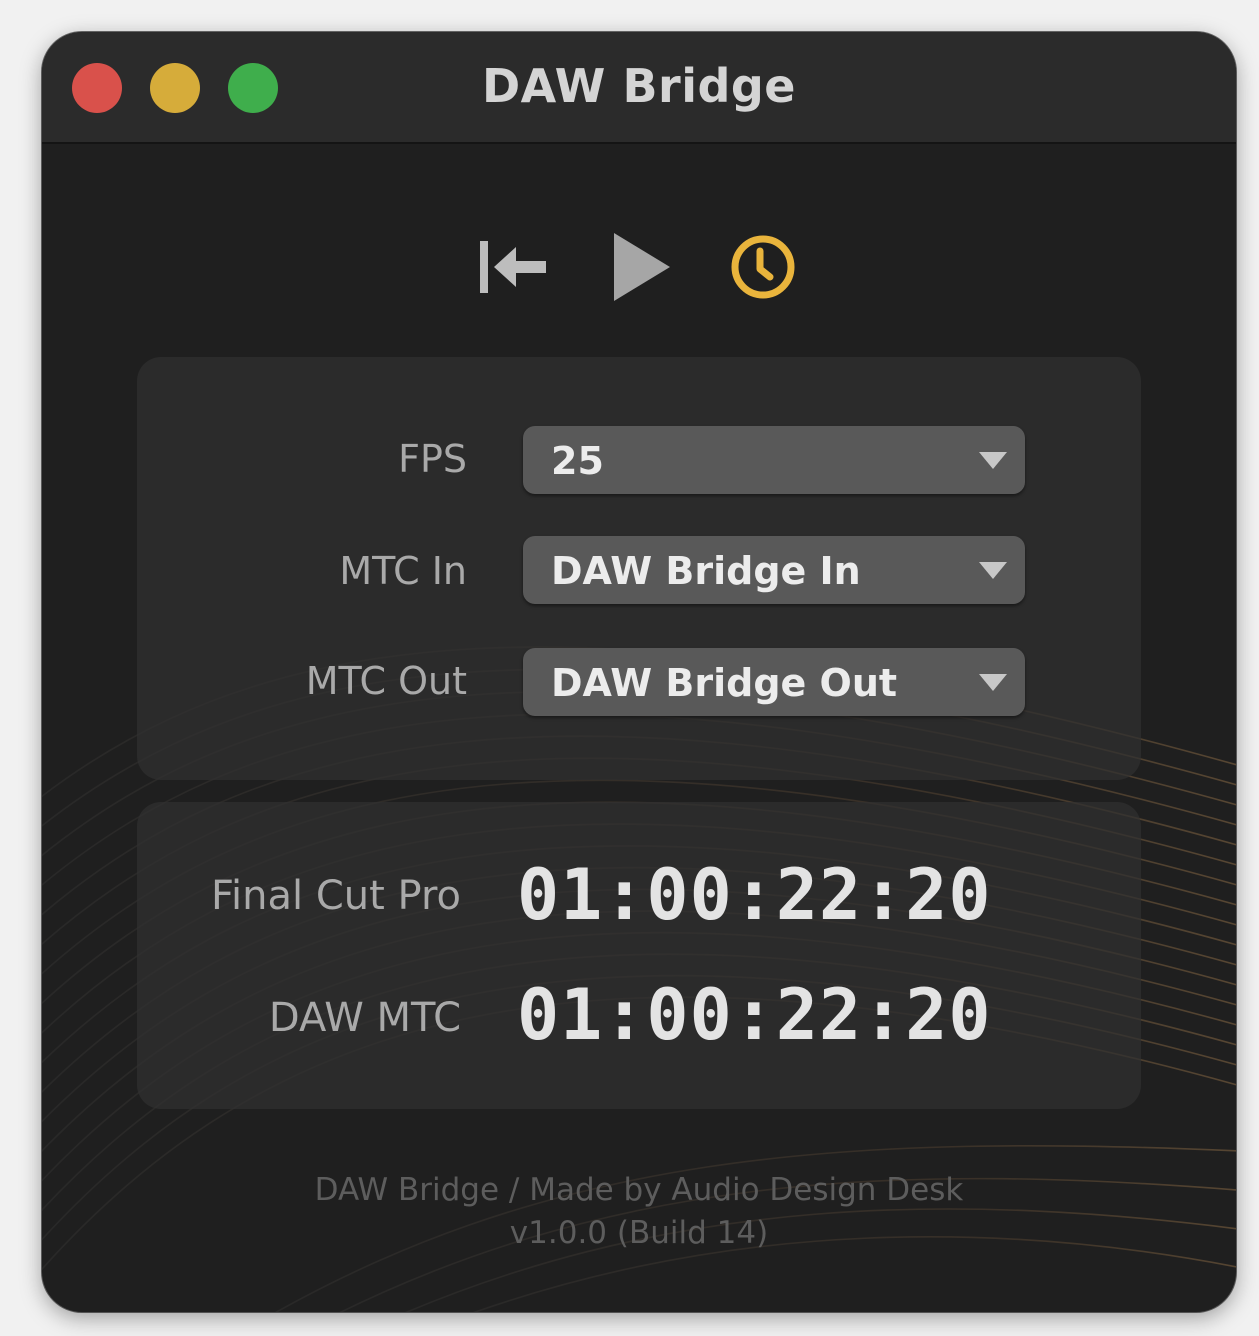 This screenshot has width=1259, height=1336. I want to click on mtc-in-label: MTC In, so click(403, 571).